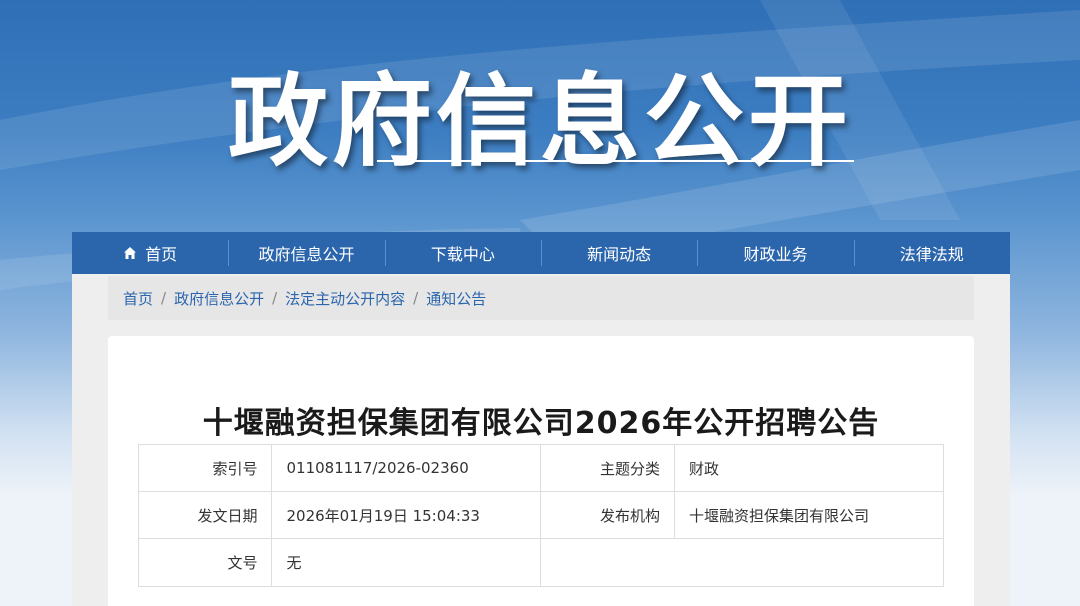 The height and width of the screenshot is (606, 1080). Describe the element at coordinates (742, 562) in the screenshot. I see `meta-empty-cell` at that location.